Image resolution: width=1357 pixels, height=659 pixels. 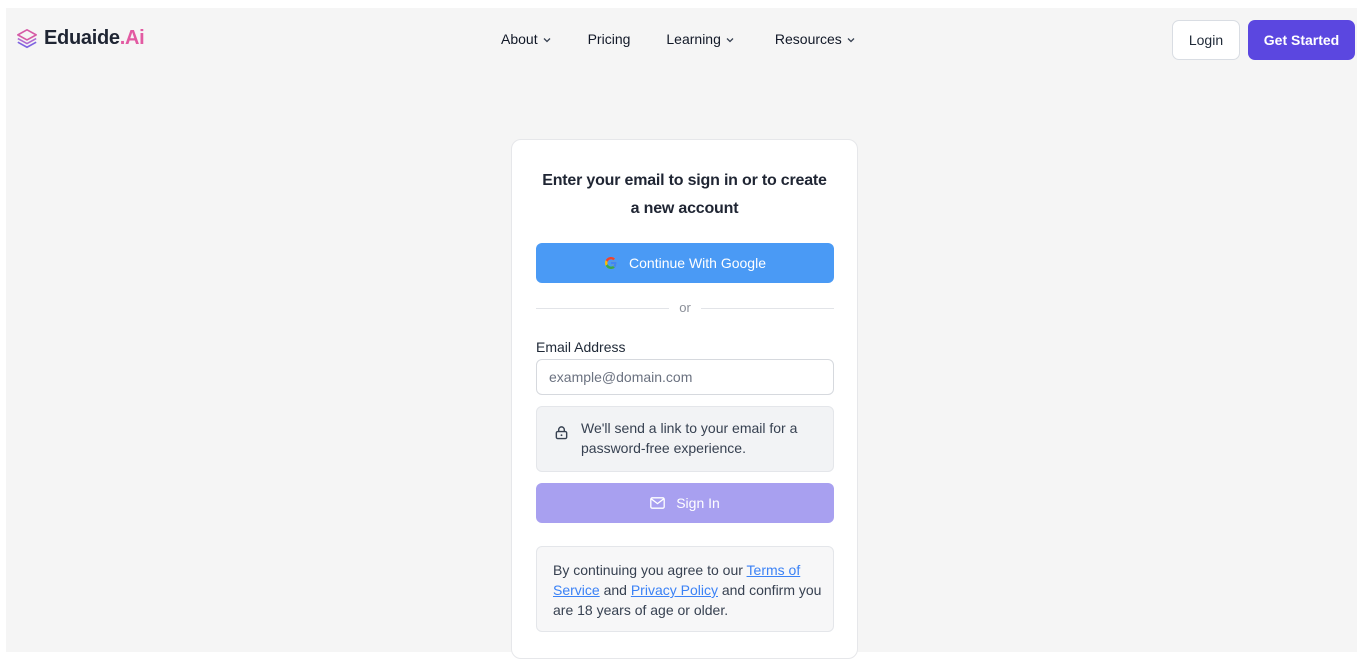 What do you see at coordinates (658, 503) in the screenshot?
I see `mail-icon` at bounding box center [658, 503].